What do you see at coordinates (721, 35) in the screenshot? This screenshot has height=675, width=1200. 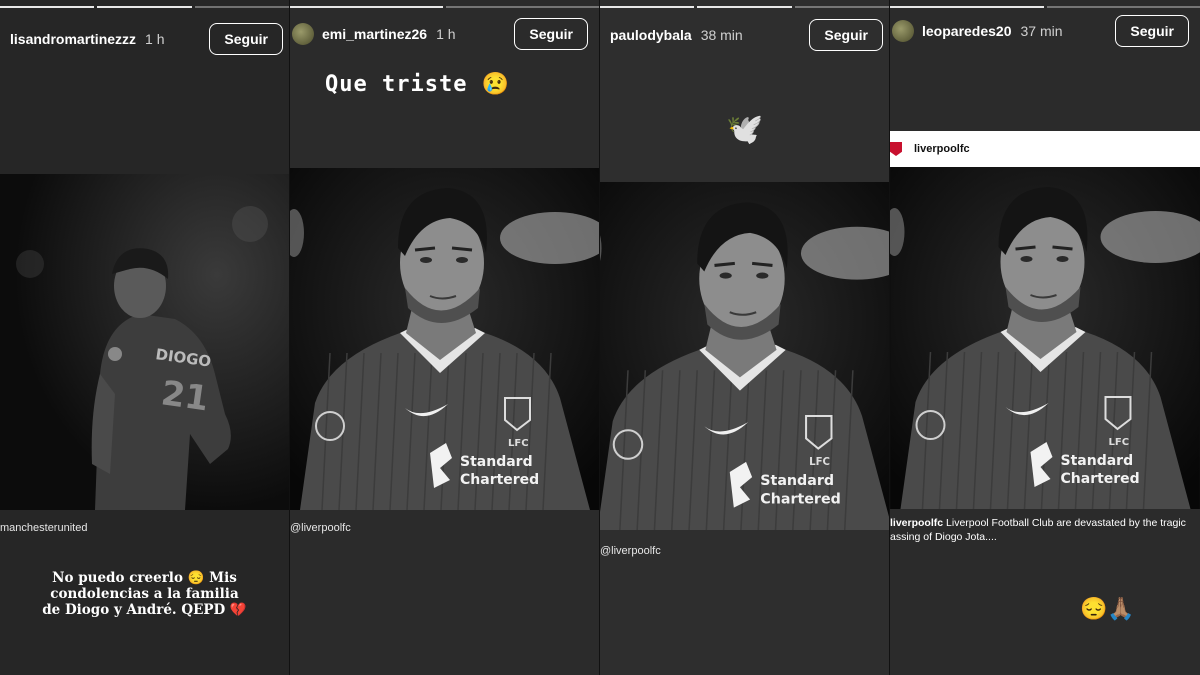 I see `story-timestamp: 38 min` at bounding box center [721, 35].